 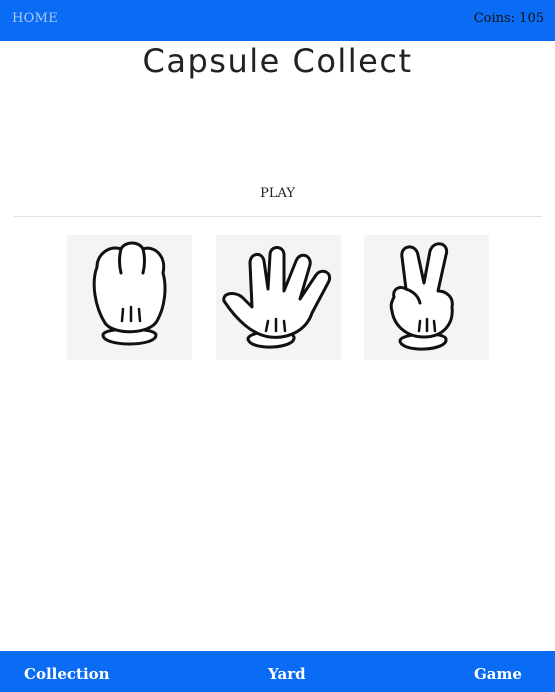 I want to click on paper-choice-button, so click(x=278, y=297).